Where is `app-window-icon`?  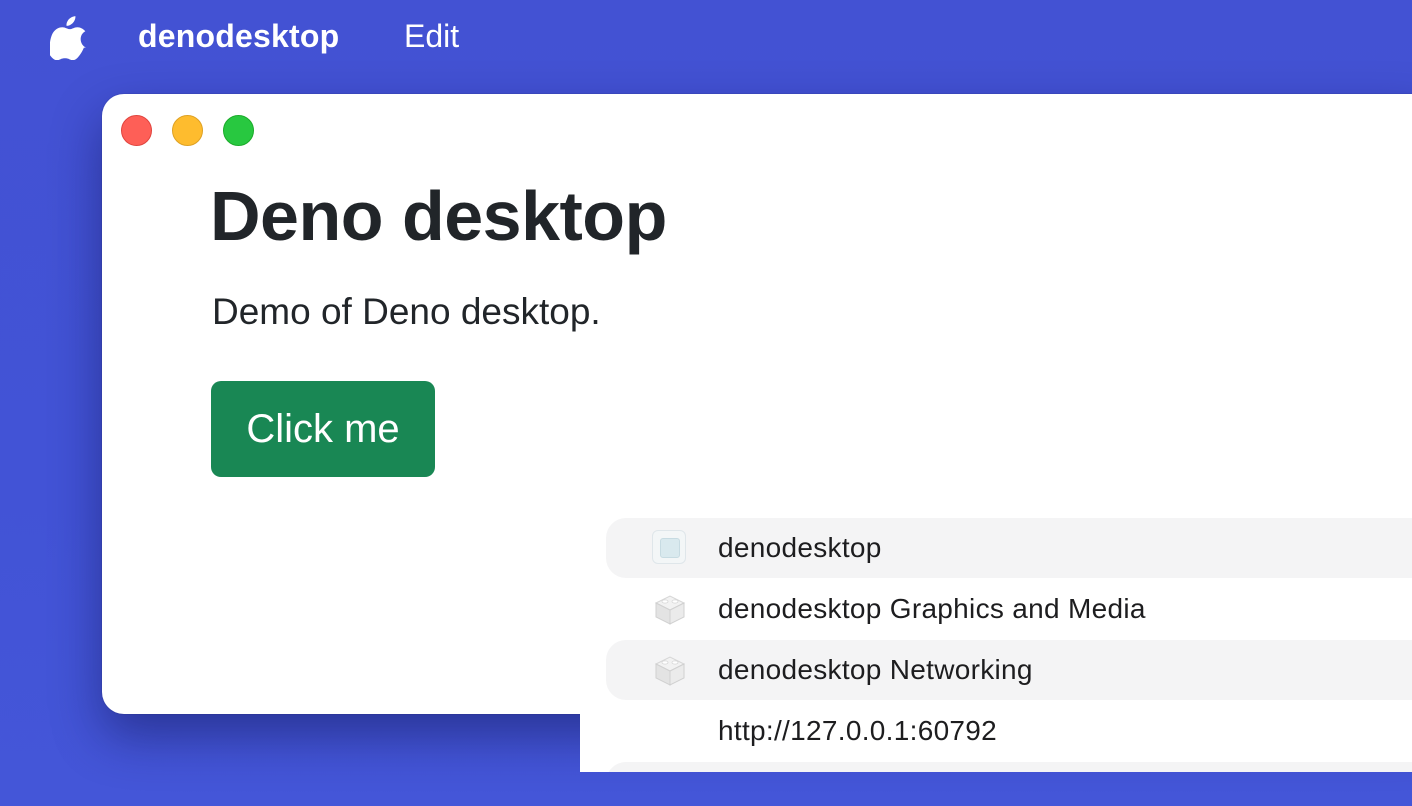
app-window-icon is located at coordinates (669, 547).